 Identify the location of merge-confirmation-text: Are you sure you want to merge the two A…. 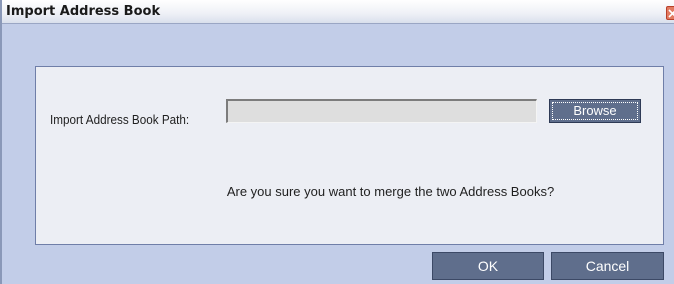
(390, 191).